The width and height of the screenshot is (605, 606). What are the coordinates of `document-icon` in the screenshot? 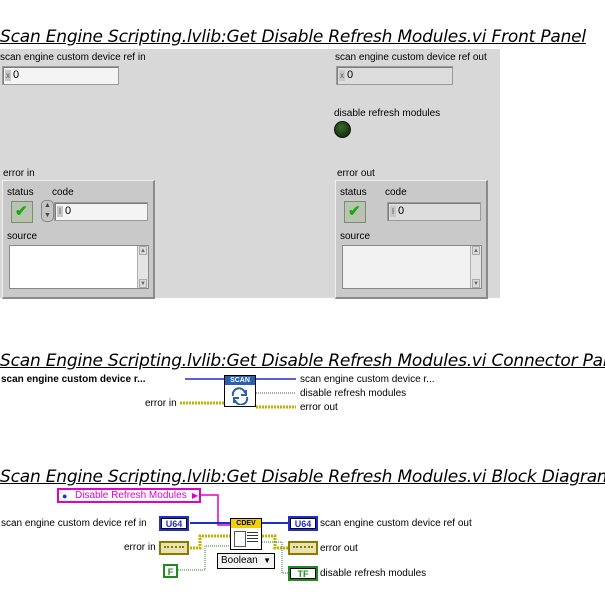 It's located at (240, 539).